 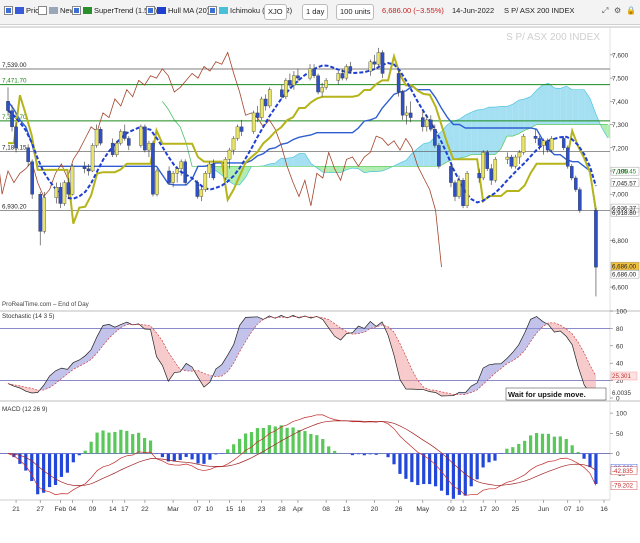 I want to click on price-title-watermark: S P/ ASX 200 INDEX, so click(x=553, y=37).